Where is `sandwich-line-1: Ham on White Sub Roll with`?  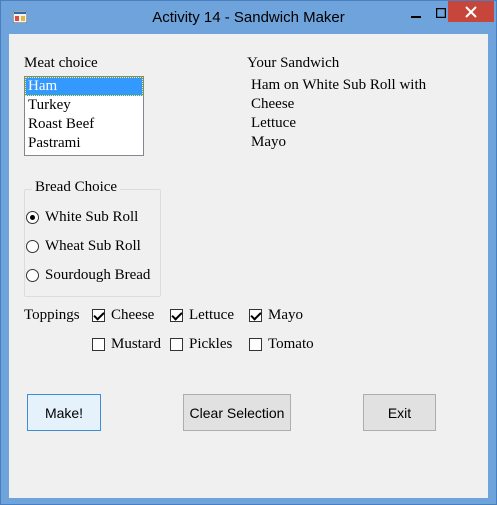 sandwich-line-1: Ham on White Sub Roll with is located at coordinates (339, 85).